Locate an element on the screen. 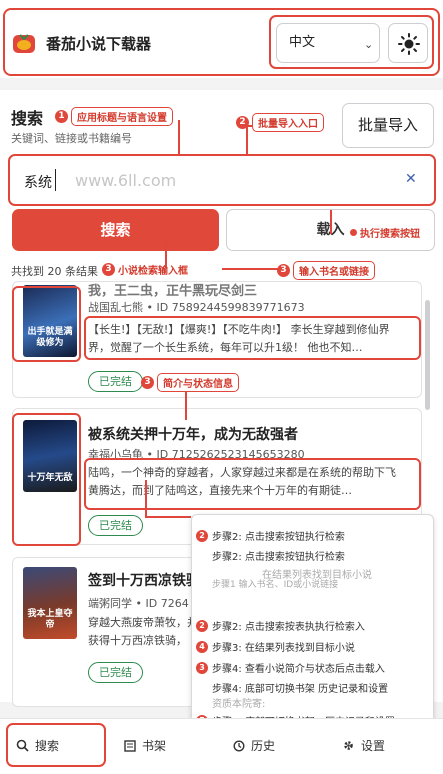 The image size is (443, 774). nav-history: 历史 is located at coordinates (254, 745).